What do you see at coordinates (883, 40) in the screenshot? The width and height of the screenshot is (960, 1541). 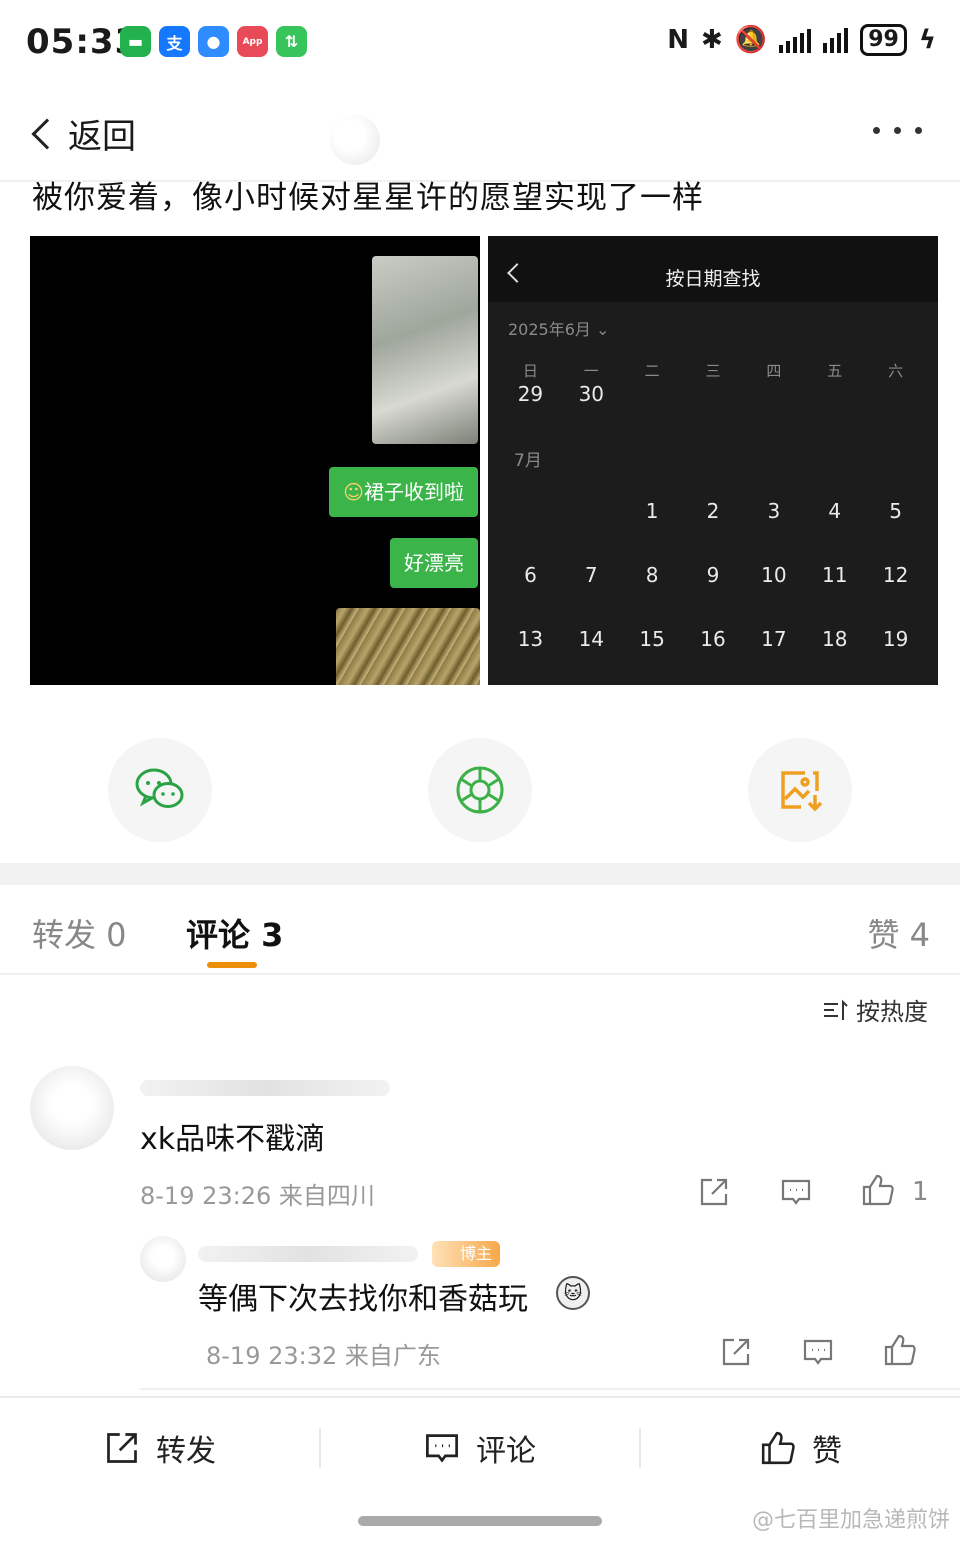 I see `battery-indicator: 99` at bounding box center [883, 40].